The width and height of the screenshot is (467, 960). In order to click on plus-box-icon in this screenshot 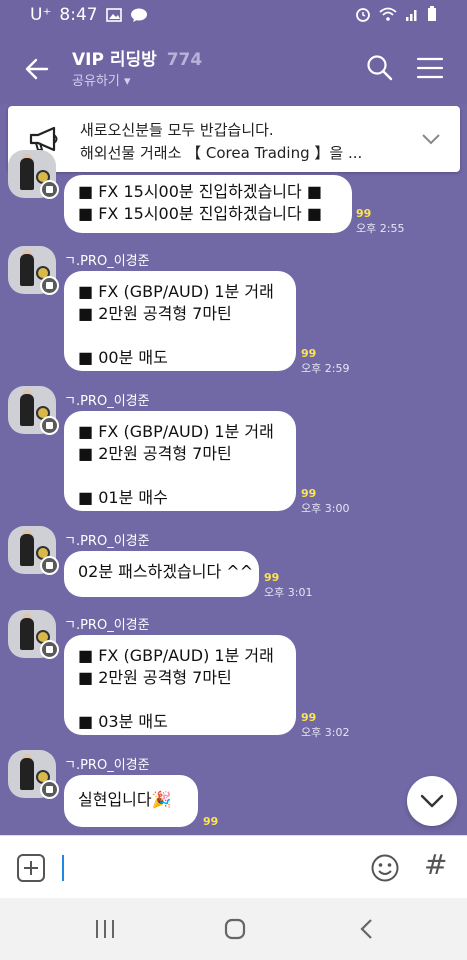, I will do `click(31, 868)`.